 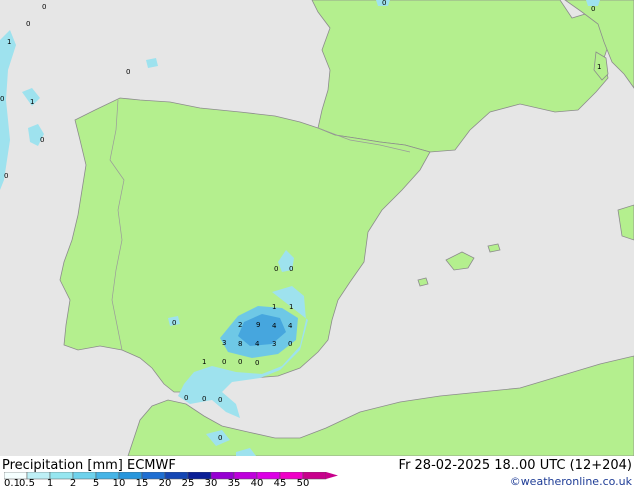 I want to click on value-label: 2, so click(x=240, y=325).